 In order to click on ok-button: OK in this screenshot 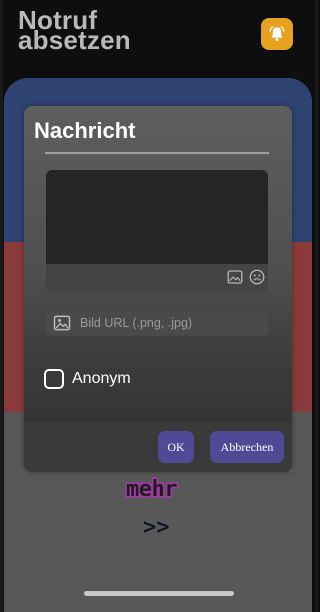, I will do `click(176, 447)`.